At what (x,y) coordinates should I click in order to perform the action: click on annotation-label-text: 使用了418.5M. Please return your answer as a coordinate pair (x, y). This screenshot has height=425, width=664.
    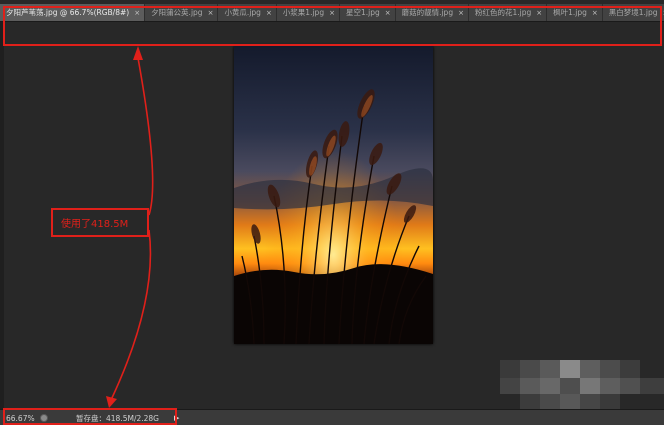
    Looking at the image, I should click on (95, 224).